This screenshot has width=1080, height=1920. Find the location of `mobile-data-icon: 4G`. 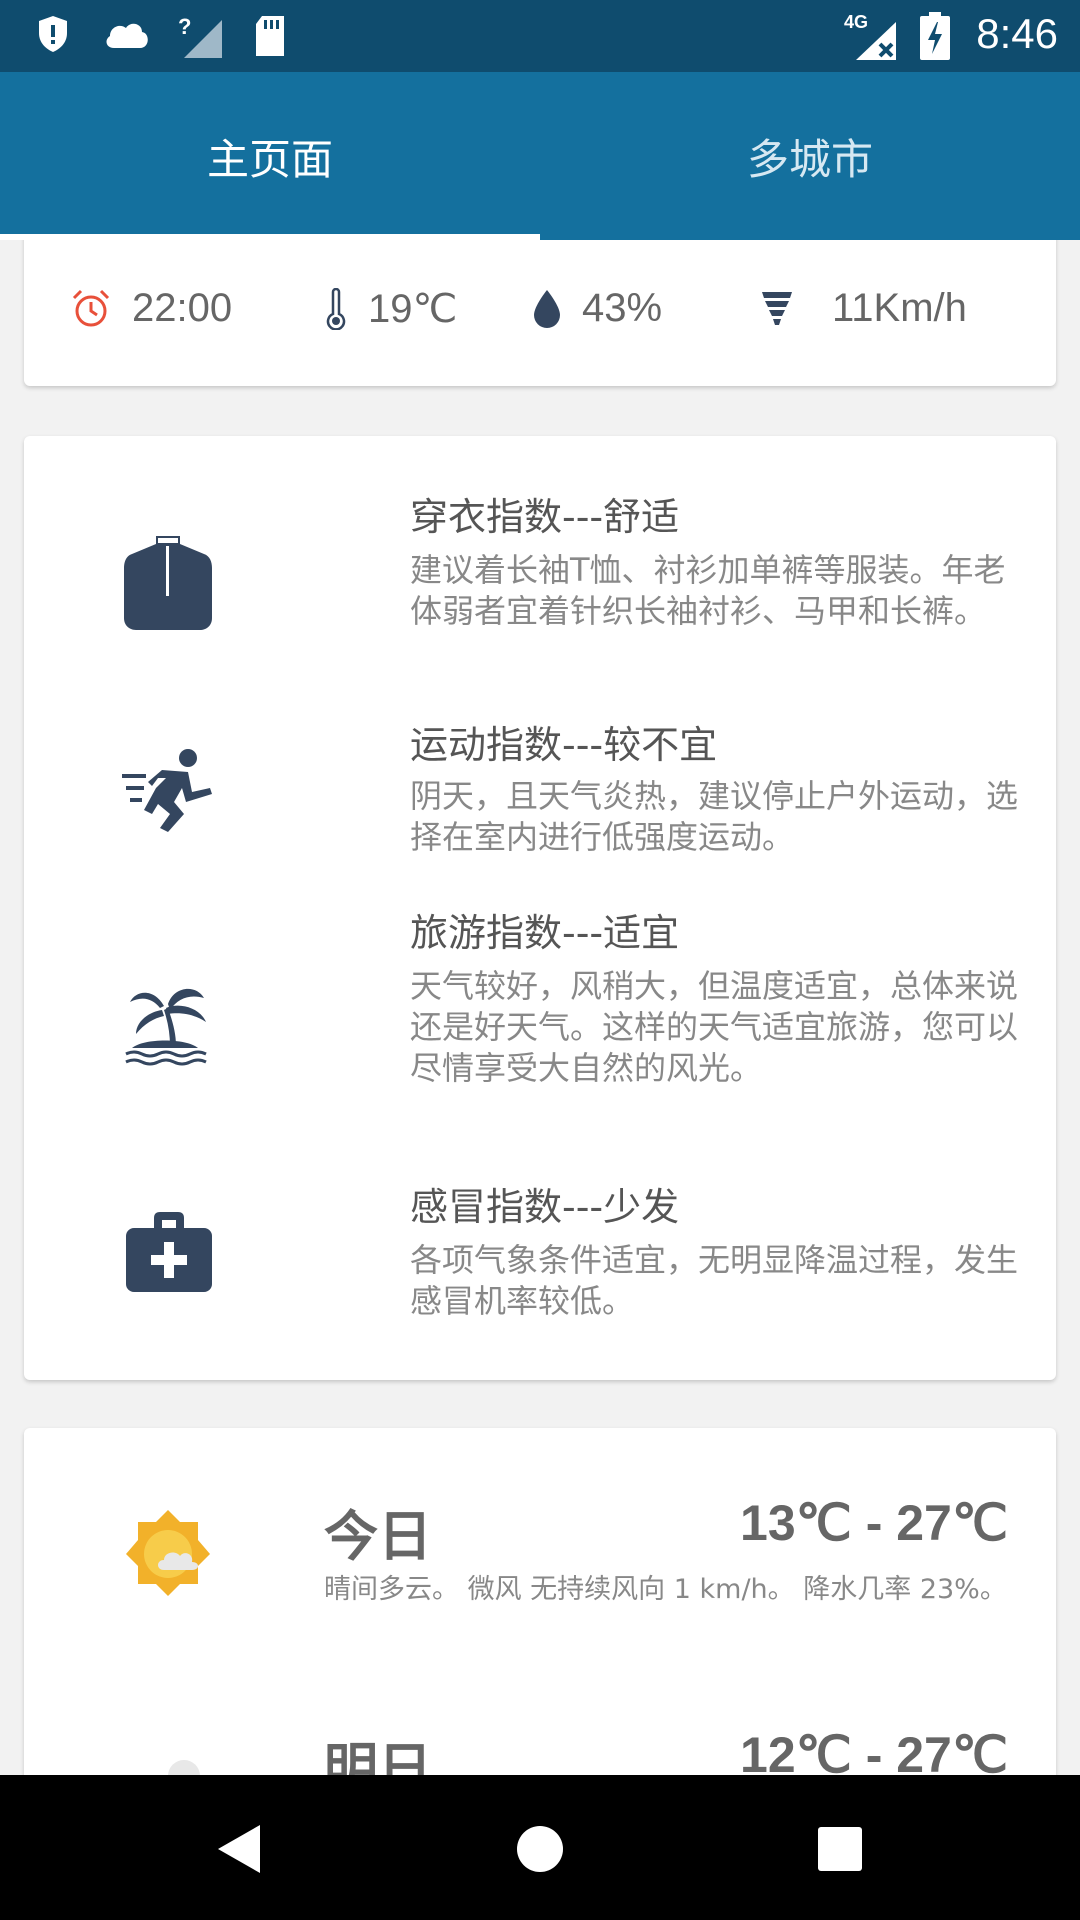

mobile-data-icon: 4G is located at coordinates (872, 37).